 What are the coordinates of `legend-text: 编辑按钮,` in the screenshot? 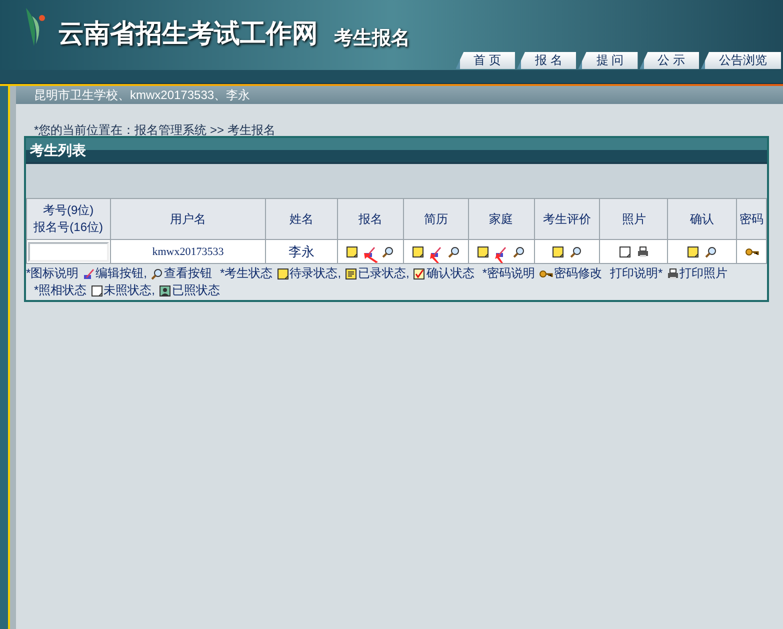 It's located at (122, 273).